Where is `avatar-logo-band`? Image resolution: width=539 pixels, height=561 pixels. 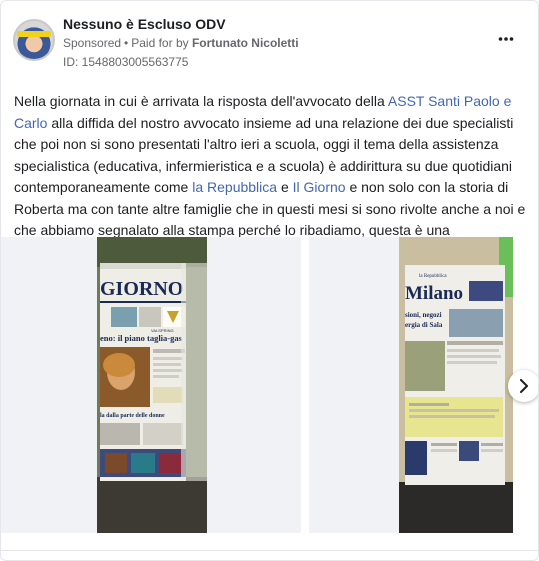 avatar-logo-band is located at coordinates (34, 34).